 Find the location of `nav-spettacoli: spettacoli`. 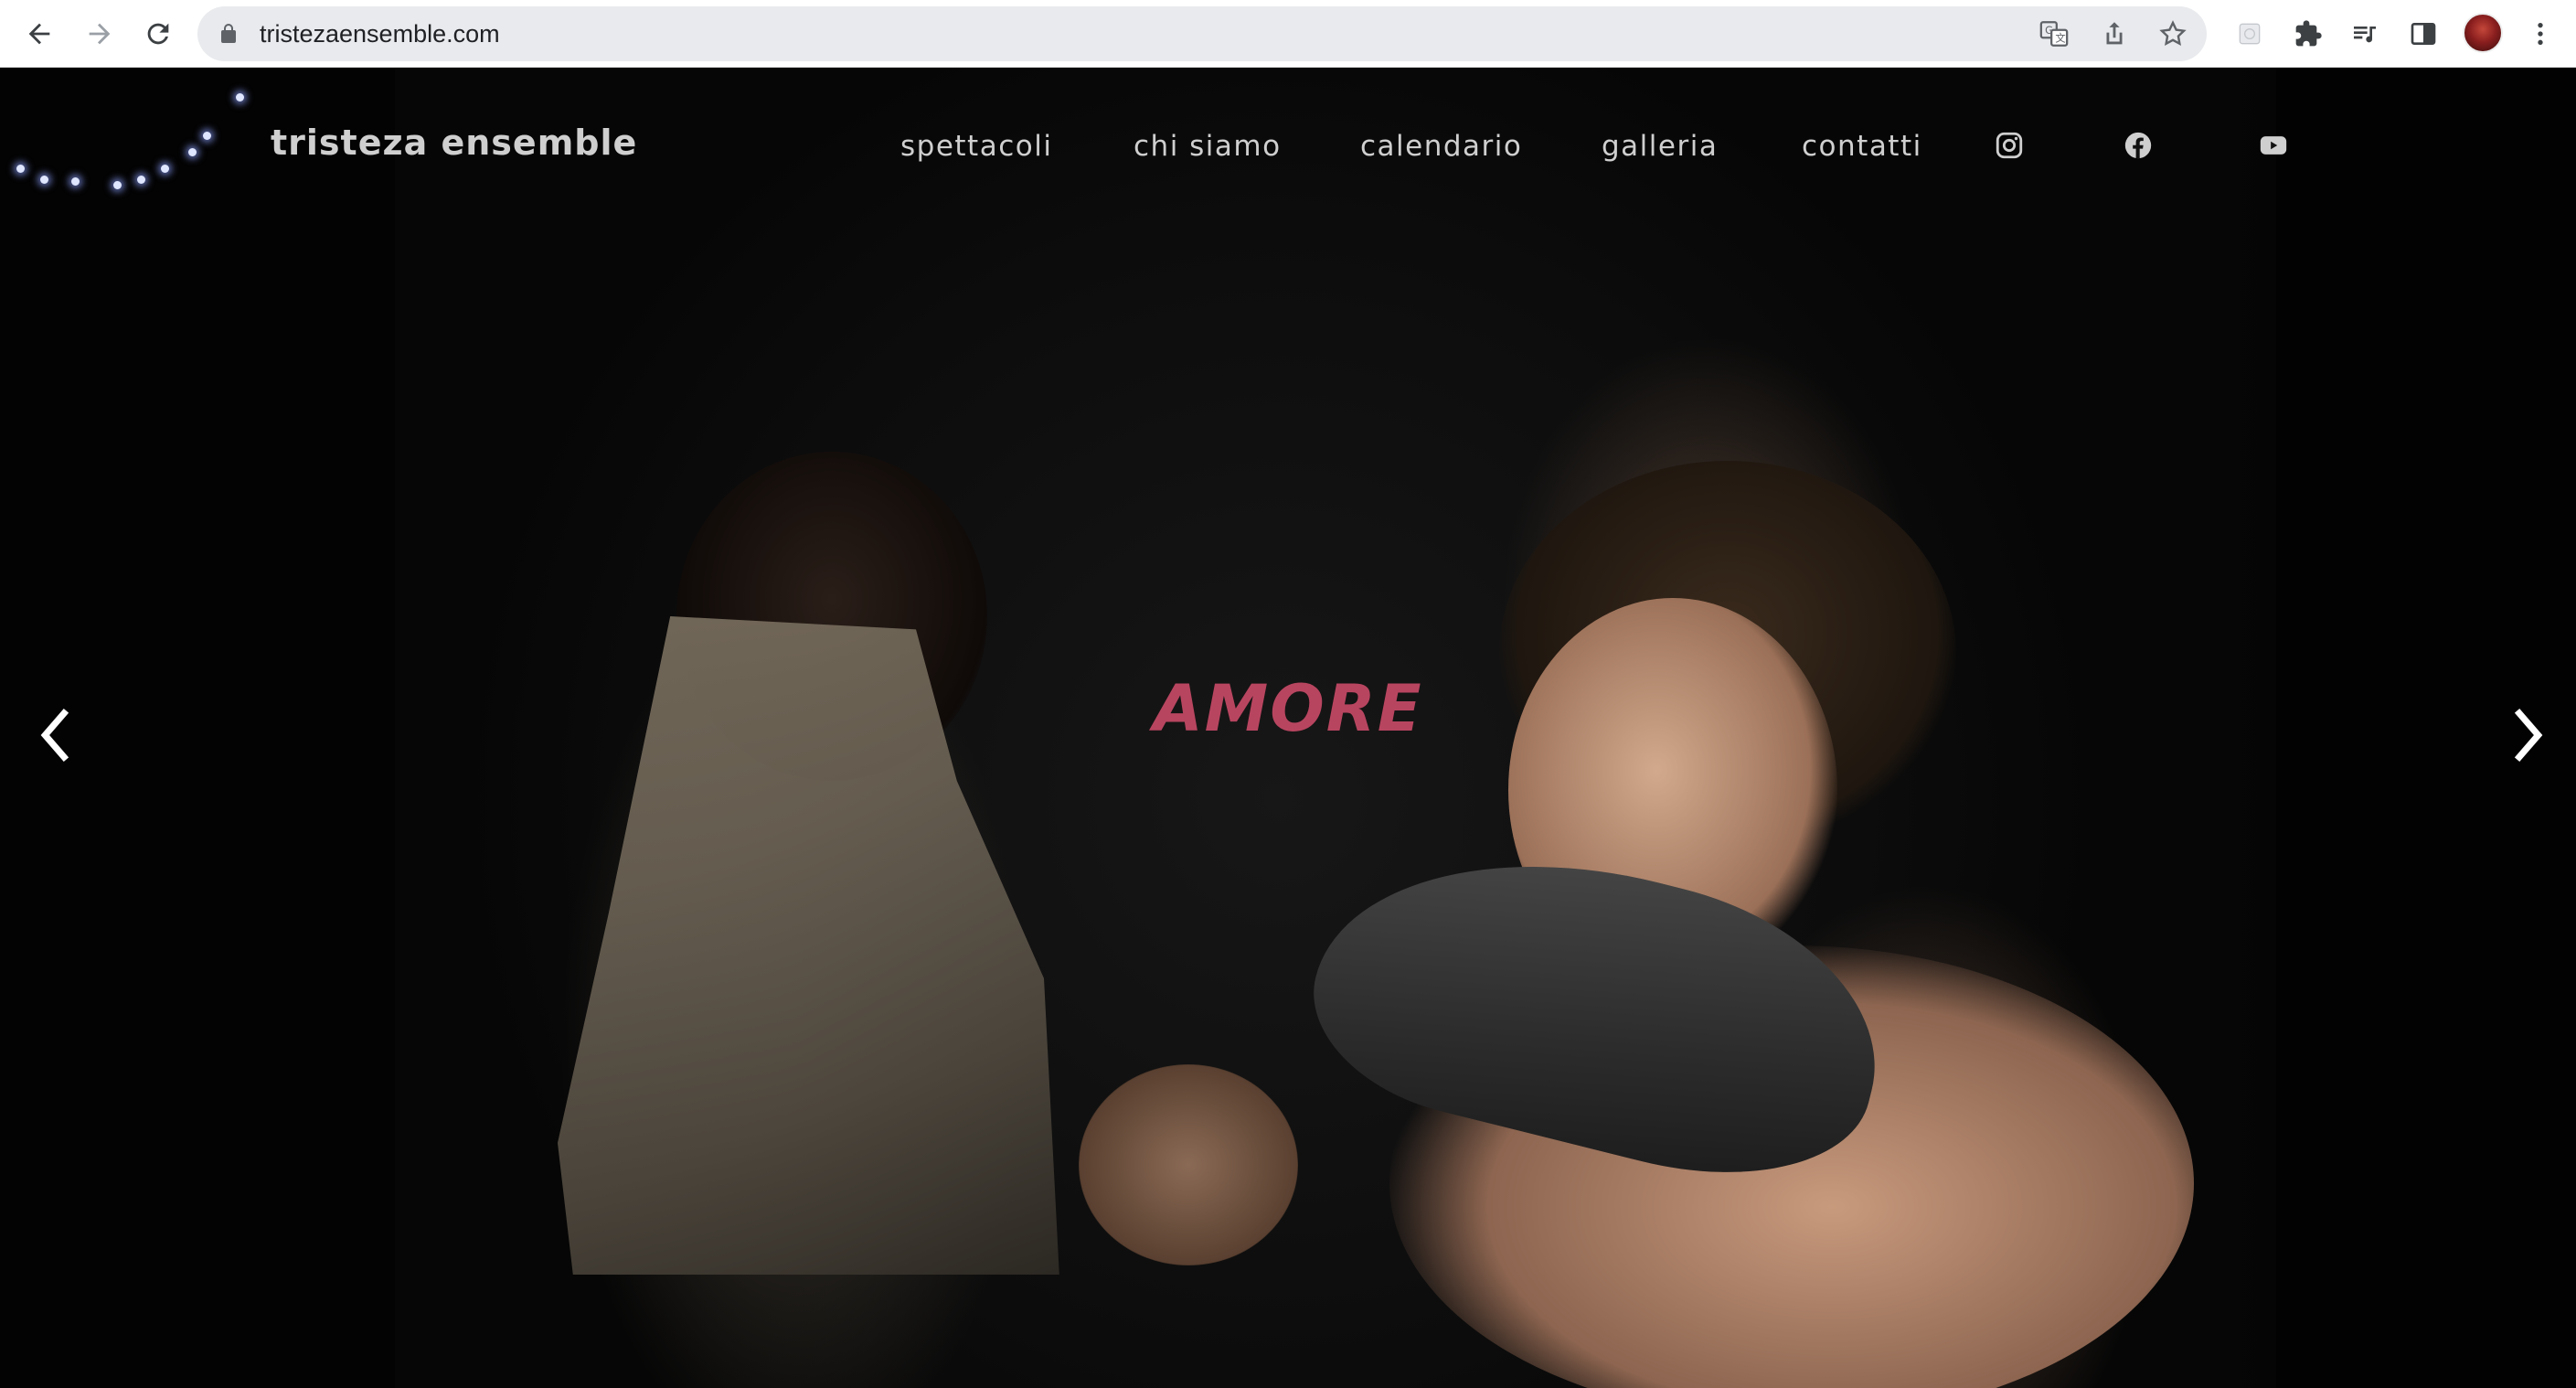

nav-spettacoli: spettacoli is located at coordinates (976, 146).